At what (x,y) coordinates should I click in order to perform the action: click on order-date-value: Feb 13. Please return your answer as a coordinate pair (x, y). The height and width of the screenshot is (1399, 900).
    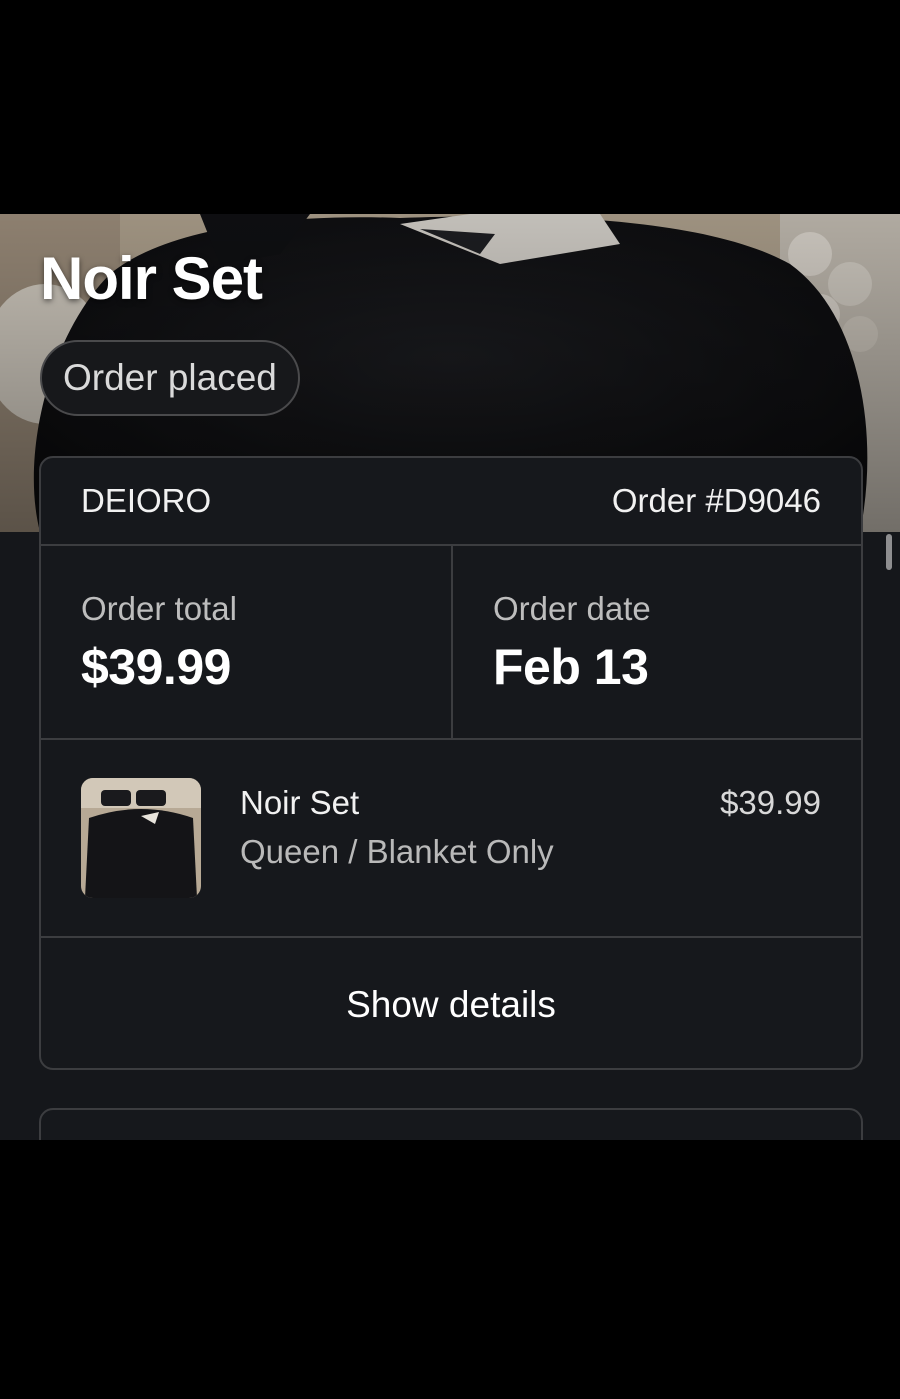
    Looking at the image, I should click on (571, 667).